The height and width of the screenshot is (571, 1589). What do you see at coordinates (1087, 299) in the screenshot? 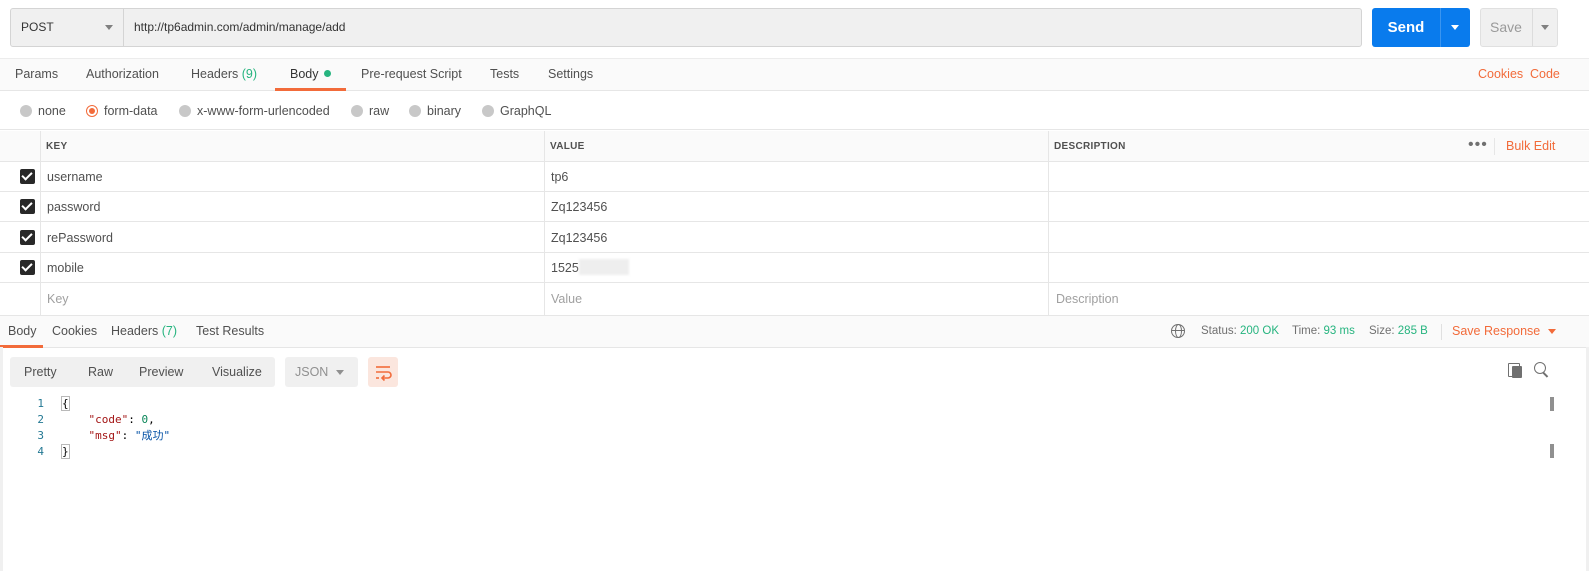
I see `new-description-input: Description` at bounding box center [1087, 299].